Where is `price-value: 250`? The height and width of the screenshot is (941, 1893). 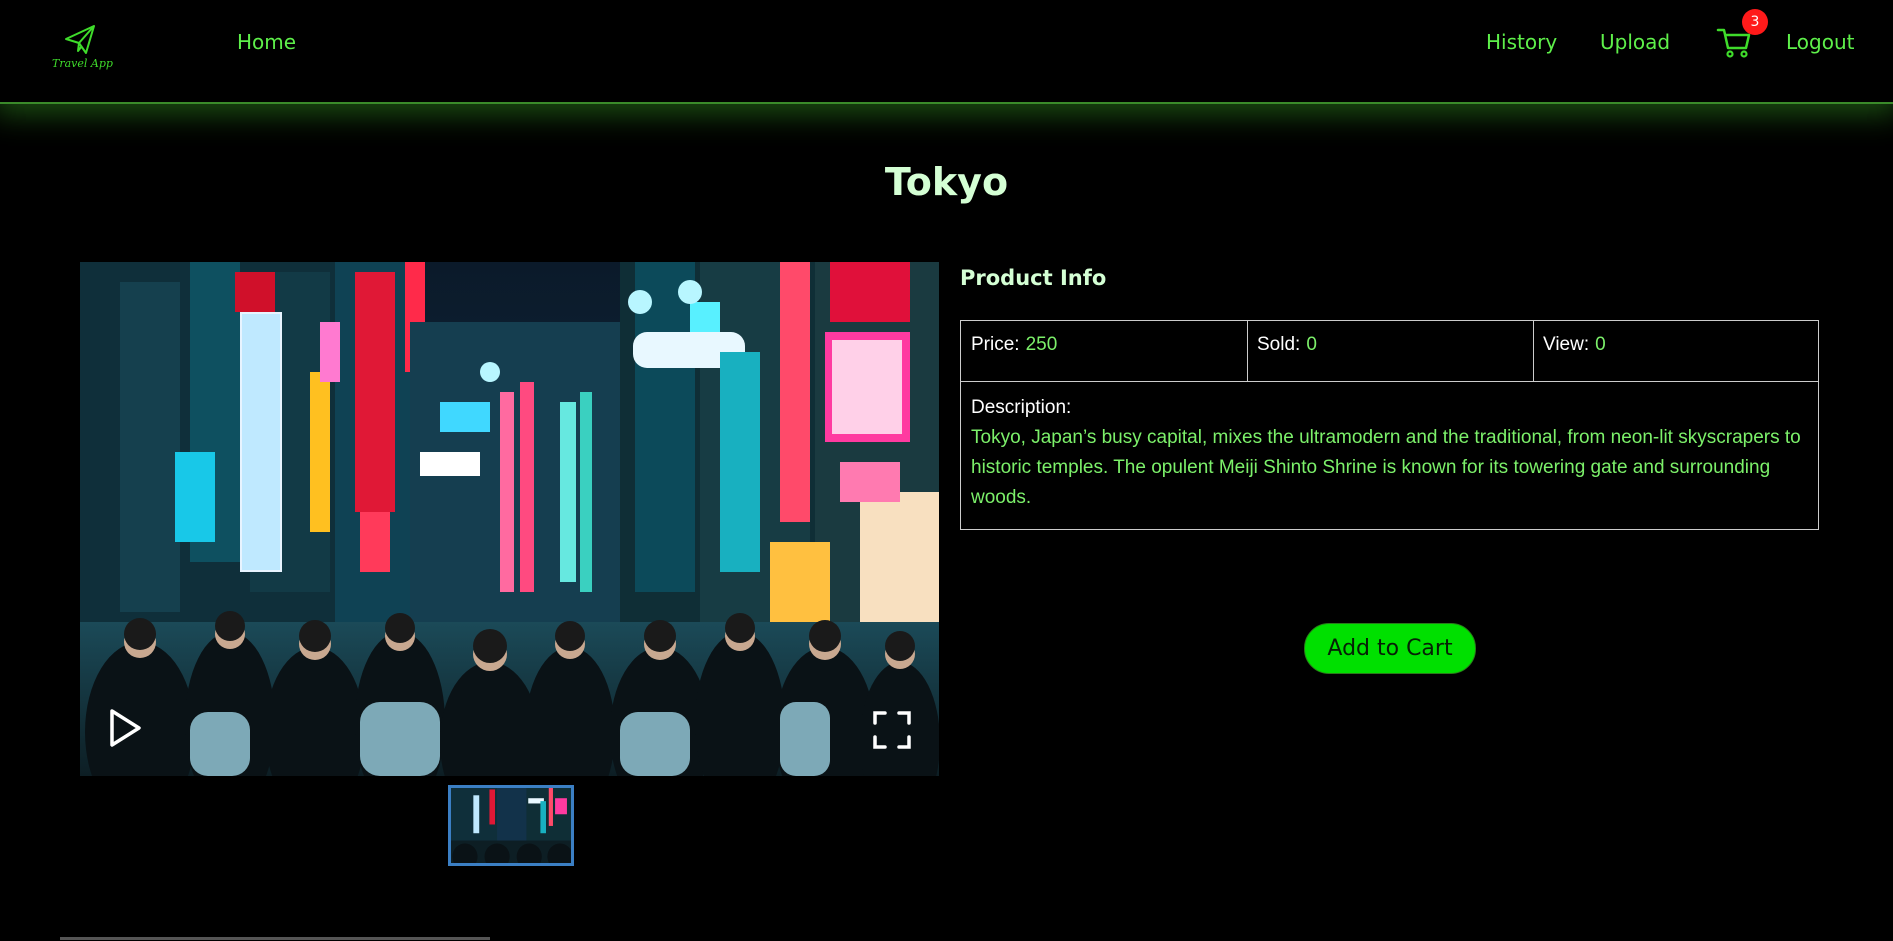 price-value: 250 is located at coordinates (1041, 344).